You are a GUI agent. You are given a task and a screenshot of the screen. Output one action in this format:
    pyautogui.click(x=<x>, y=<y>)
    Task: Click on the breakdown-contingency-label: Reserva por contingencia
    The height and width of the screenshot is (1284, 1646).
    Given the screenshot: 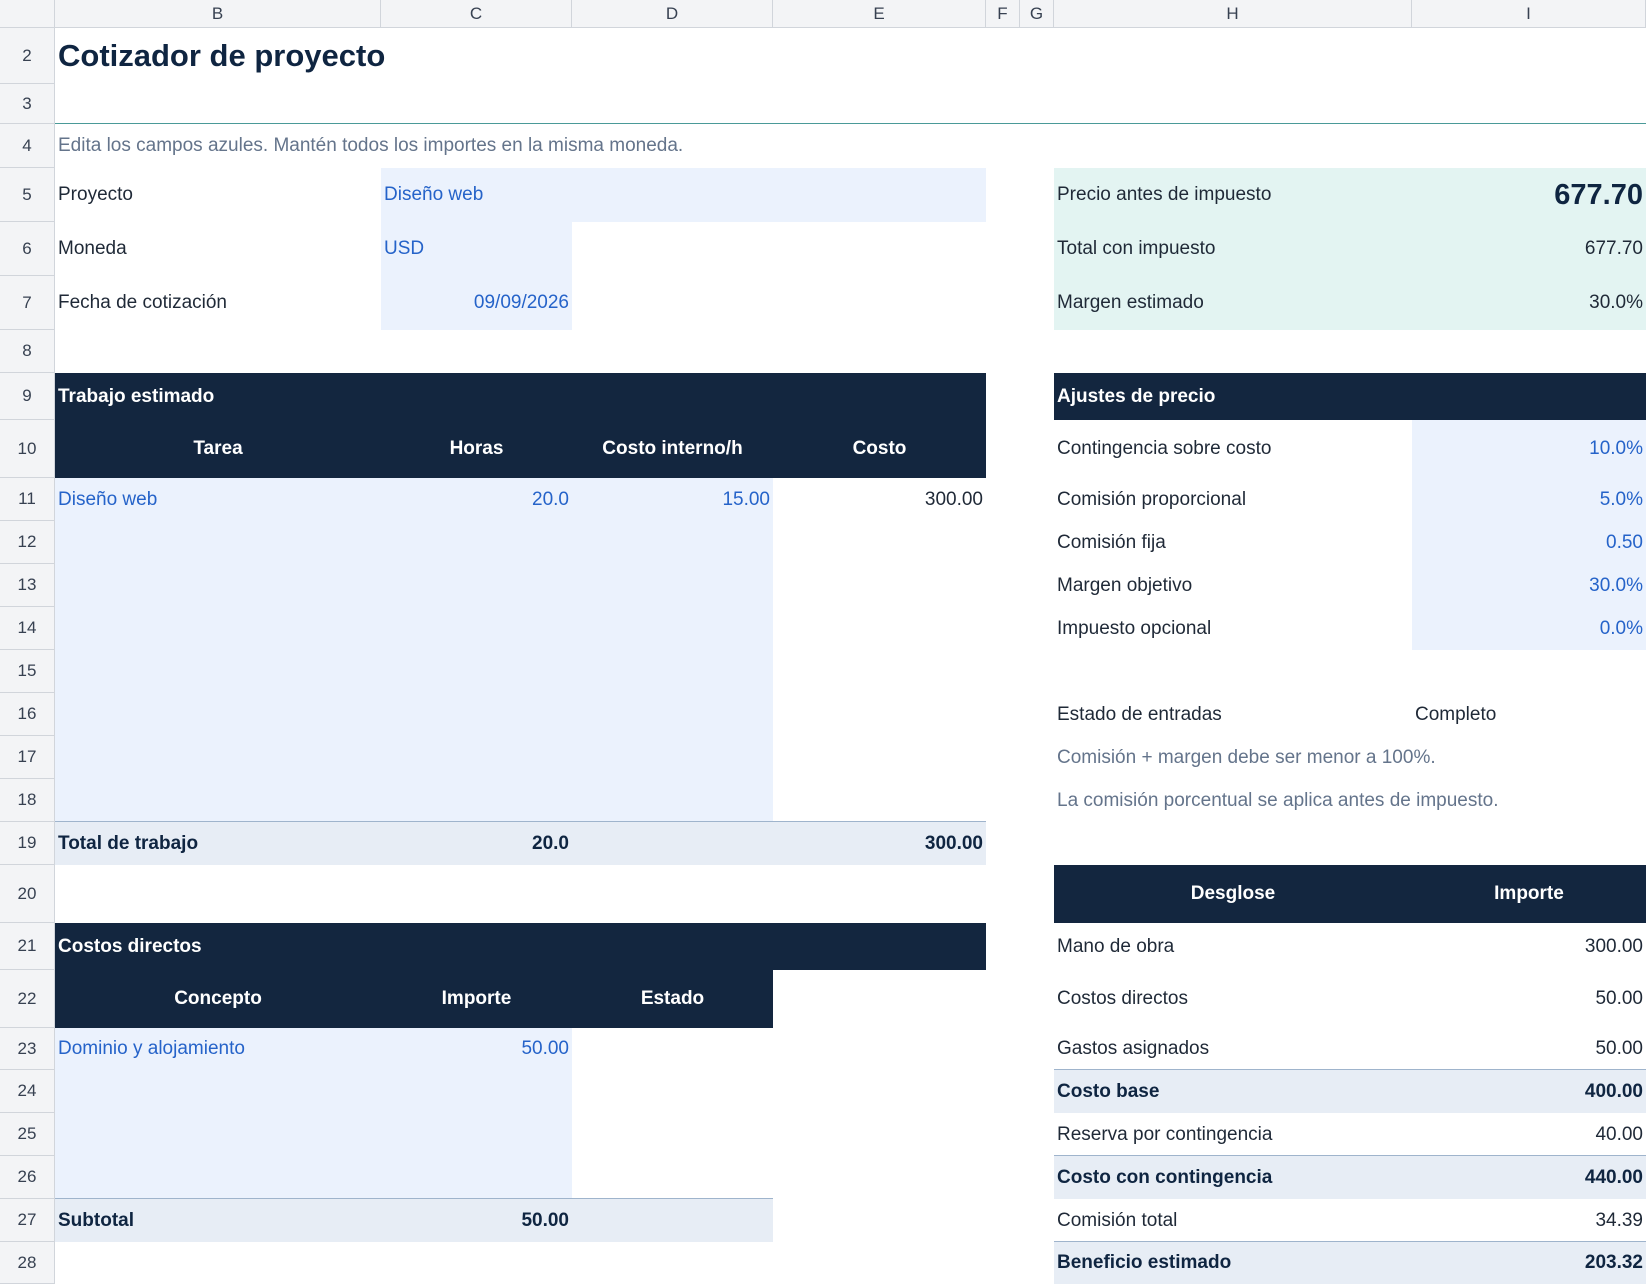 What is the action you would take?
    pyautogui.click(x=1233, y=1134)
    